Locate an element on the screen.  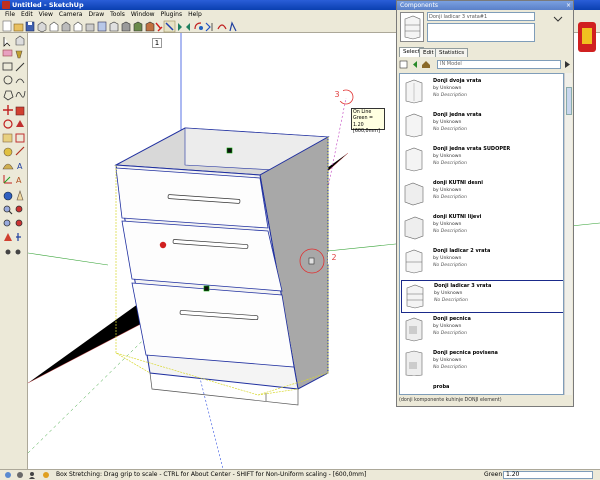
eraser-icon is located at coordinates (7, 53).